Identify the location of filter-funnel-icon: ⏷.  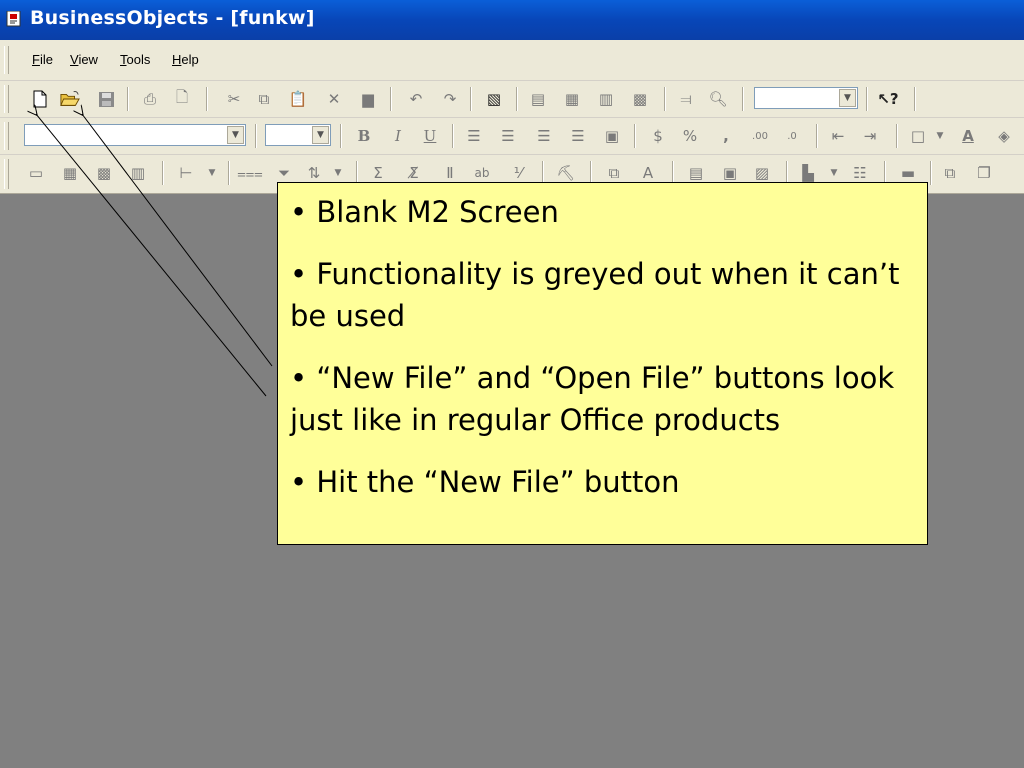
(284, 173).